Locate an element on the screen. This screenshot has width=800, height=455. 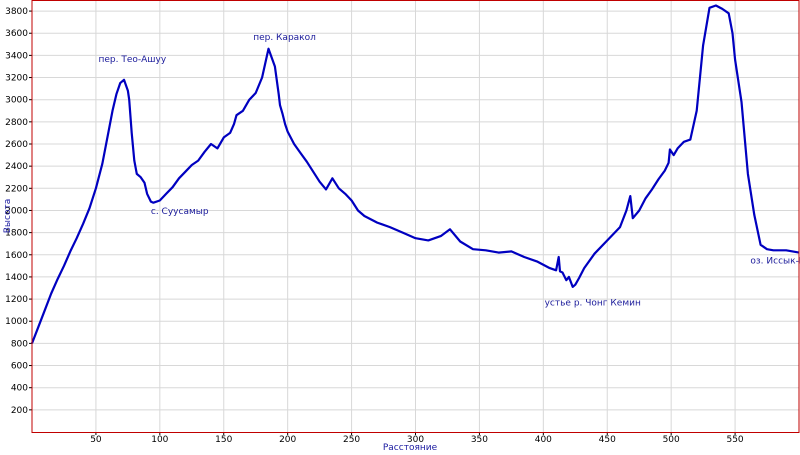
annotation-label: пер. Каракол is located at coordinates (284, 38).